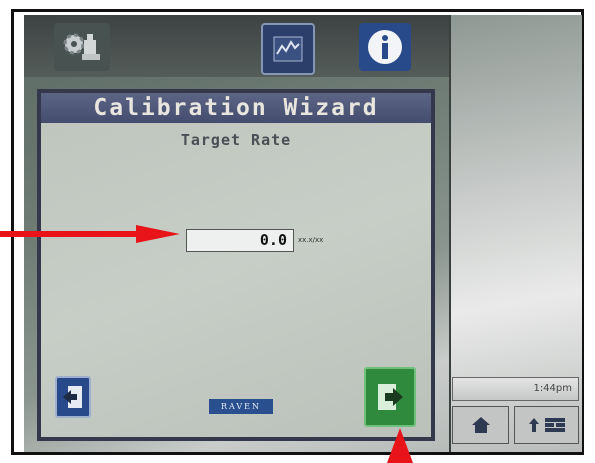 The image size is (595, 463). What do you see at coordinates (236, 46) in the screenshot?
I see `top-toolbar` at bounding box center [236, 46].